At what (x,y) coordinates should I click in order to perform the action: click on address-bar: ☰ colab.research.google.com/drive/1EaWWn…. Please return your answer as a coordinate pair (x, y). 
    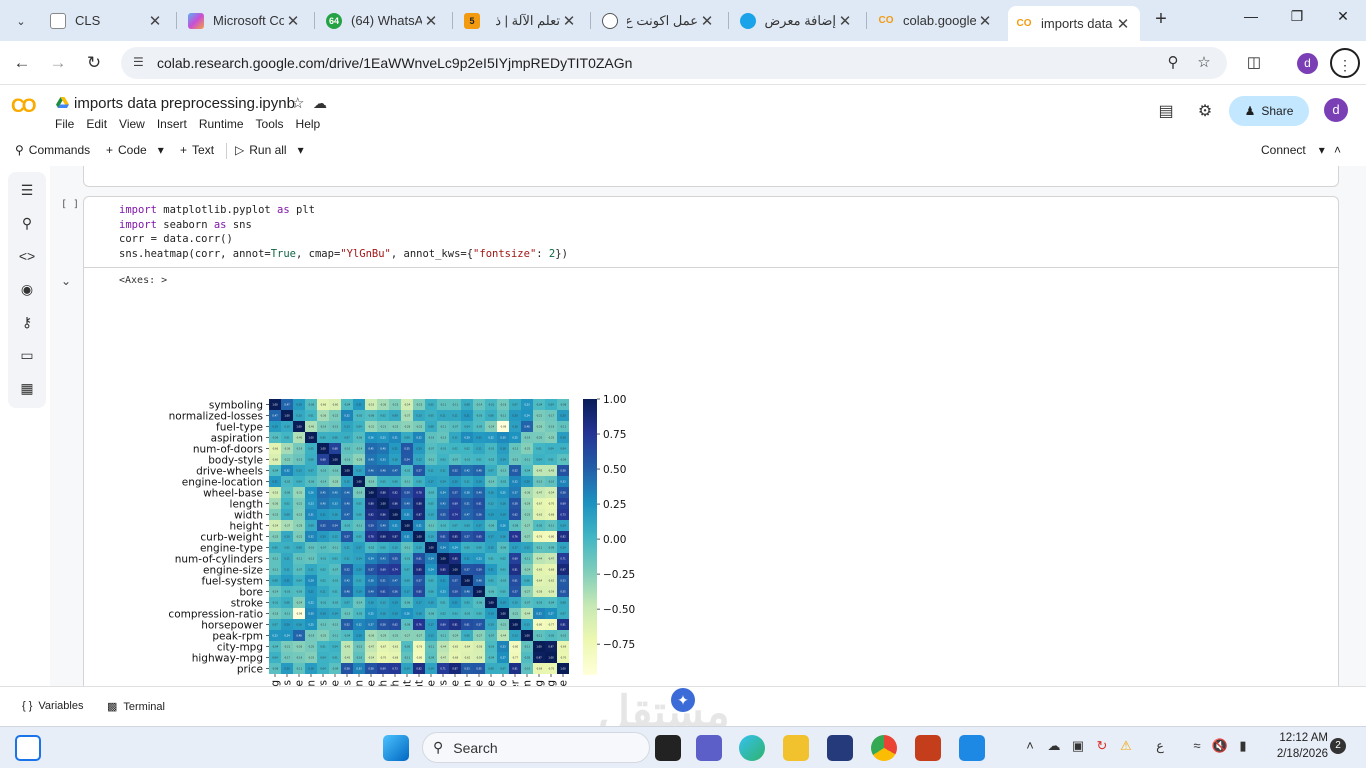
    Looking at the image, I should click on (674, 63).